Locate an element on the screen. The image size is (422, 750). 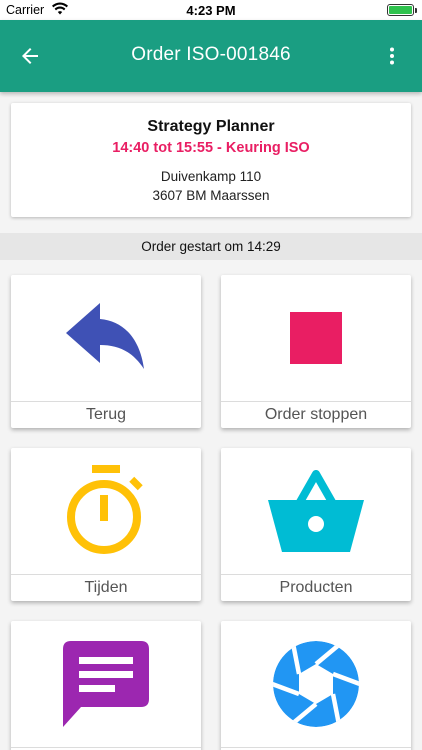
reply-arrow-icon is located at coordinates (106, 338).